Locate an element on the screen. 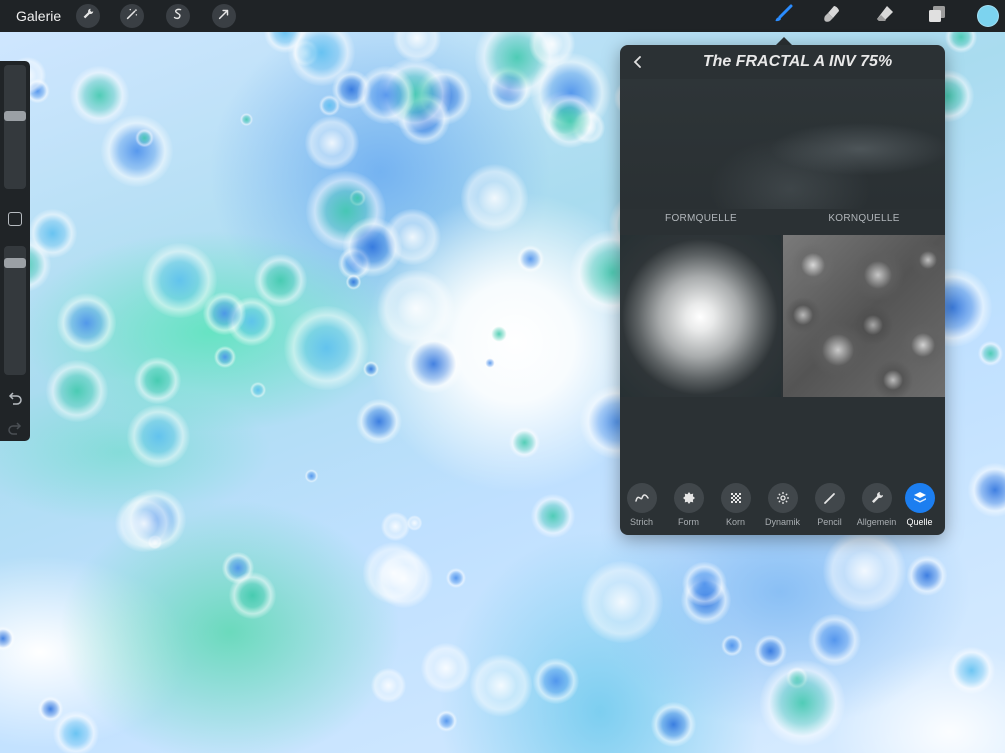 This screenshot has height=753, width=1005. smudge-tool-button is located at coordinates (832, 16).